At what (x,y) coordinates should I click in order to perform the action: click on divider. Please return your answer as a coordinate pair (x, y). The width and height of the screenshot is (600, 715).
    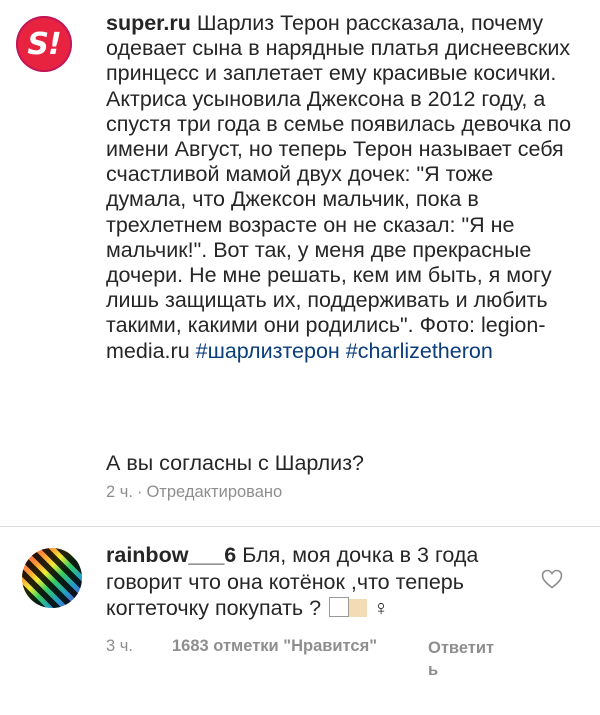
    Looking at the image, I should click on (300, 526).